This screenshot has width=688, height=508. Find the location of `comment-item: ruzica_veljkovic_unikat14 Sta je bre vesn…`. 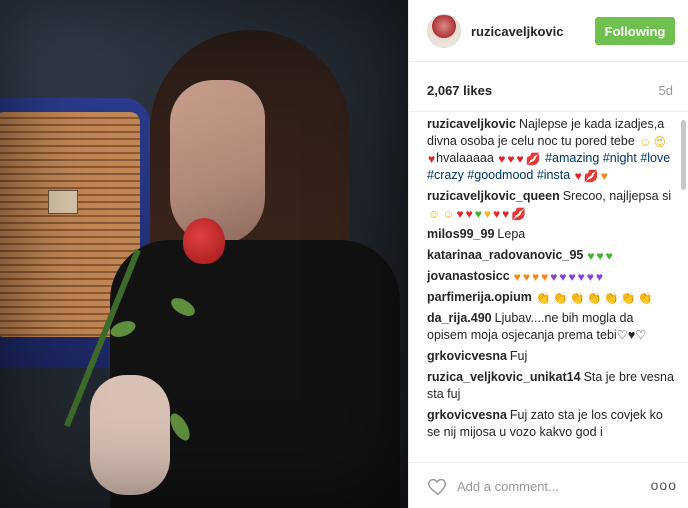

comment-item: ruzica_veljkovic_unikat14 Sta je bre vesn… is located at coordinates (551, 386).